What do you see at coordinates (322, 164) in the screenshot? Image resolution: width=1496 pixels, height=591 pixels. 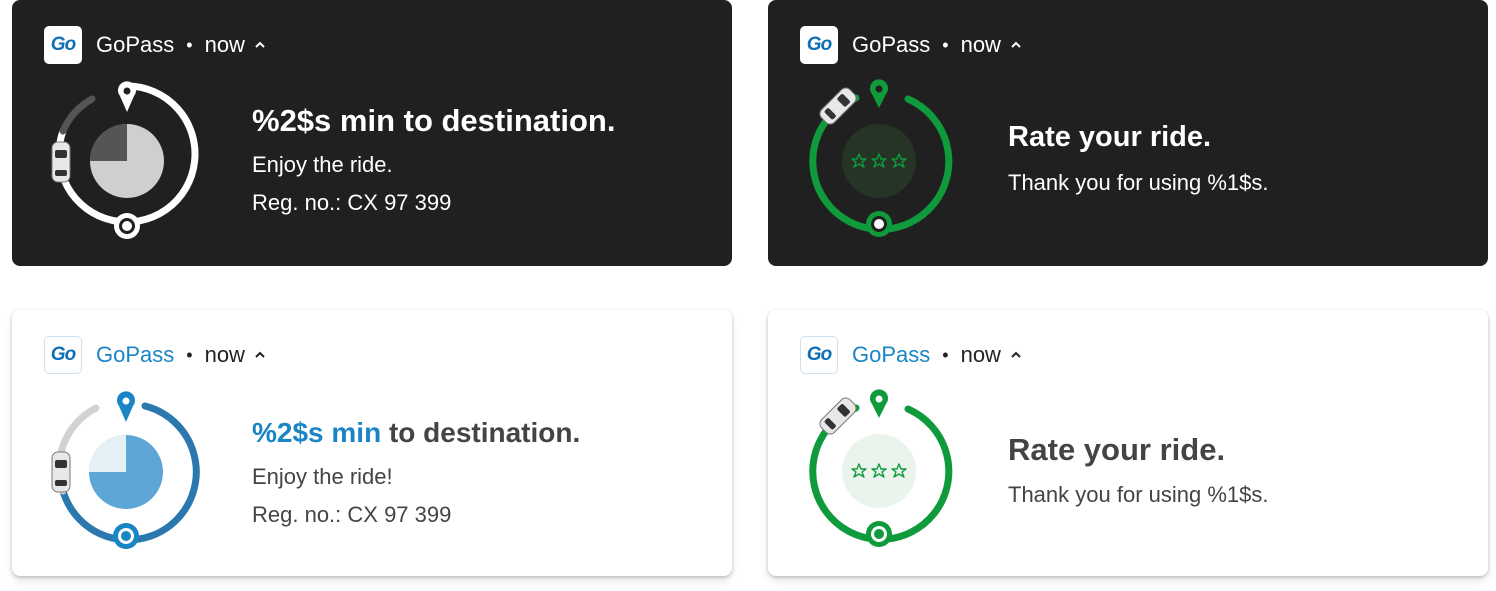 I see `notification-message: Enjoy the ride.` at bounding box center [322, 164].